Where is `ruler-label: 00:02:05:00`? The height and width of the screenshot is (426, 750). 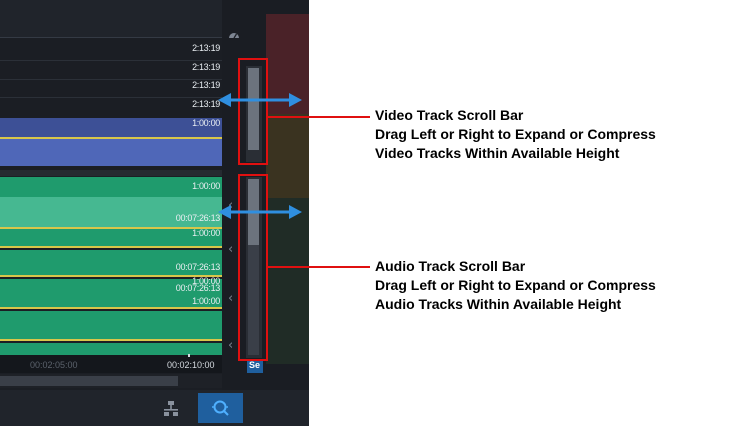 ruler-label: 00:02:05:00 is located at coordinates (54, 365).